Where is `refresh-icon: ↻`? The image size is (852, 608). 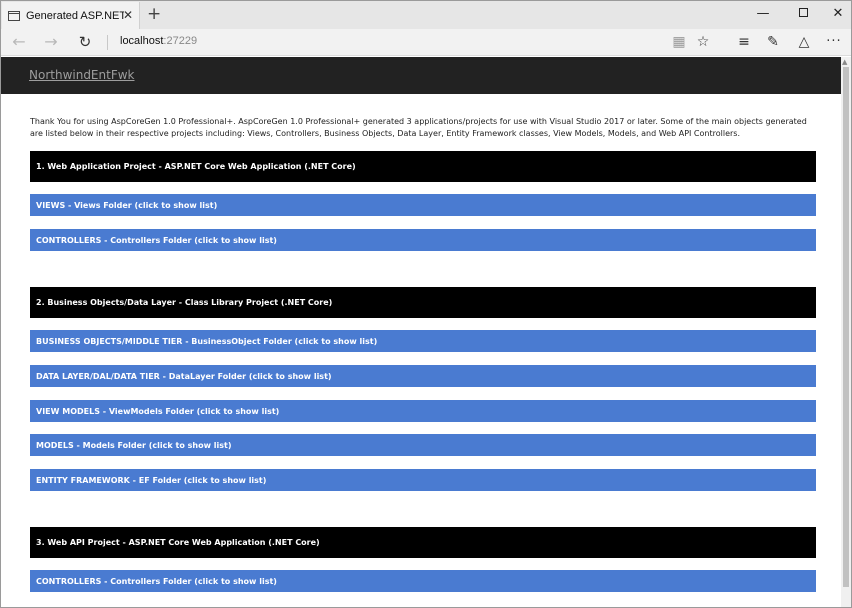 refresh-icon: ↻ is located at coordinates (85, 42).